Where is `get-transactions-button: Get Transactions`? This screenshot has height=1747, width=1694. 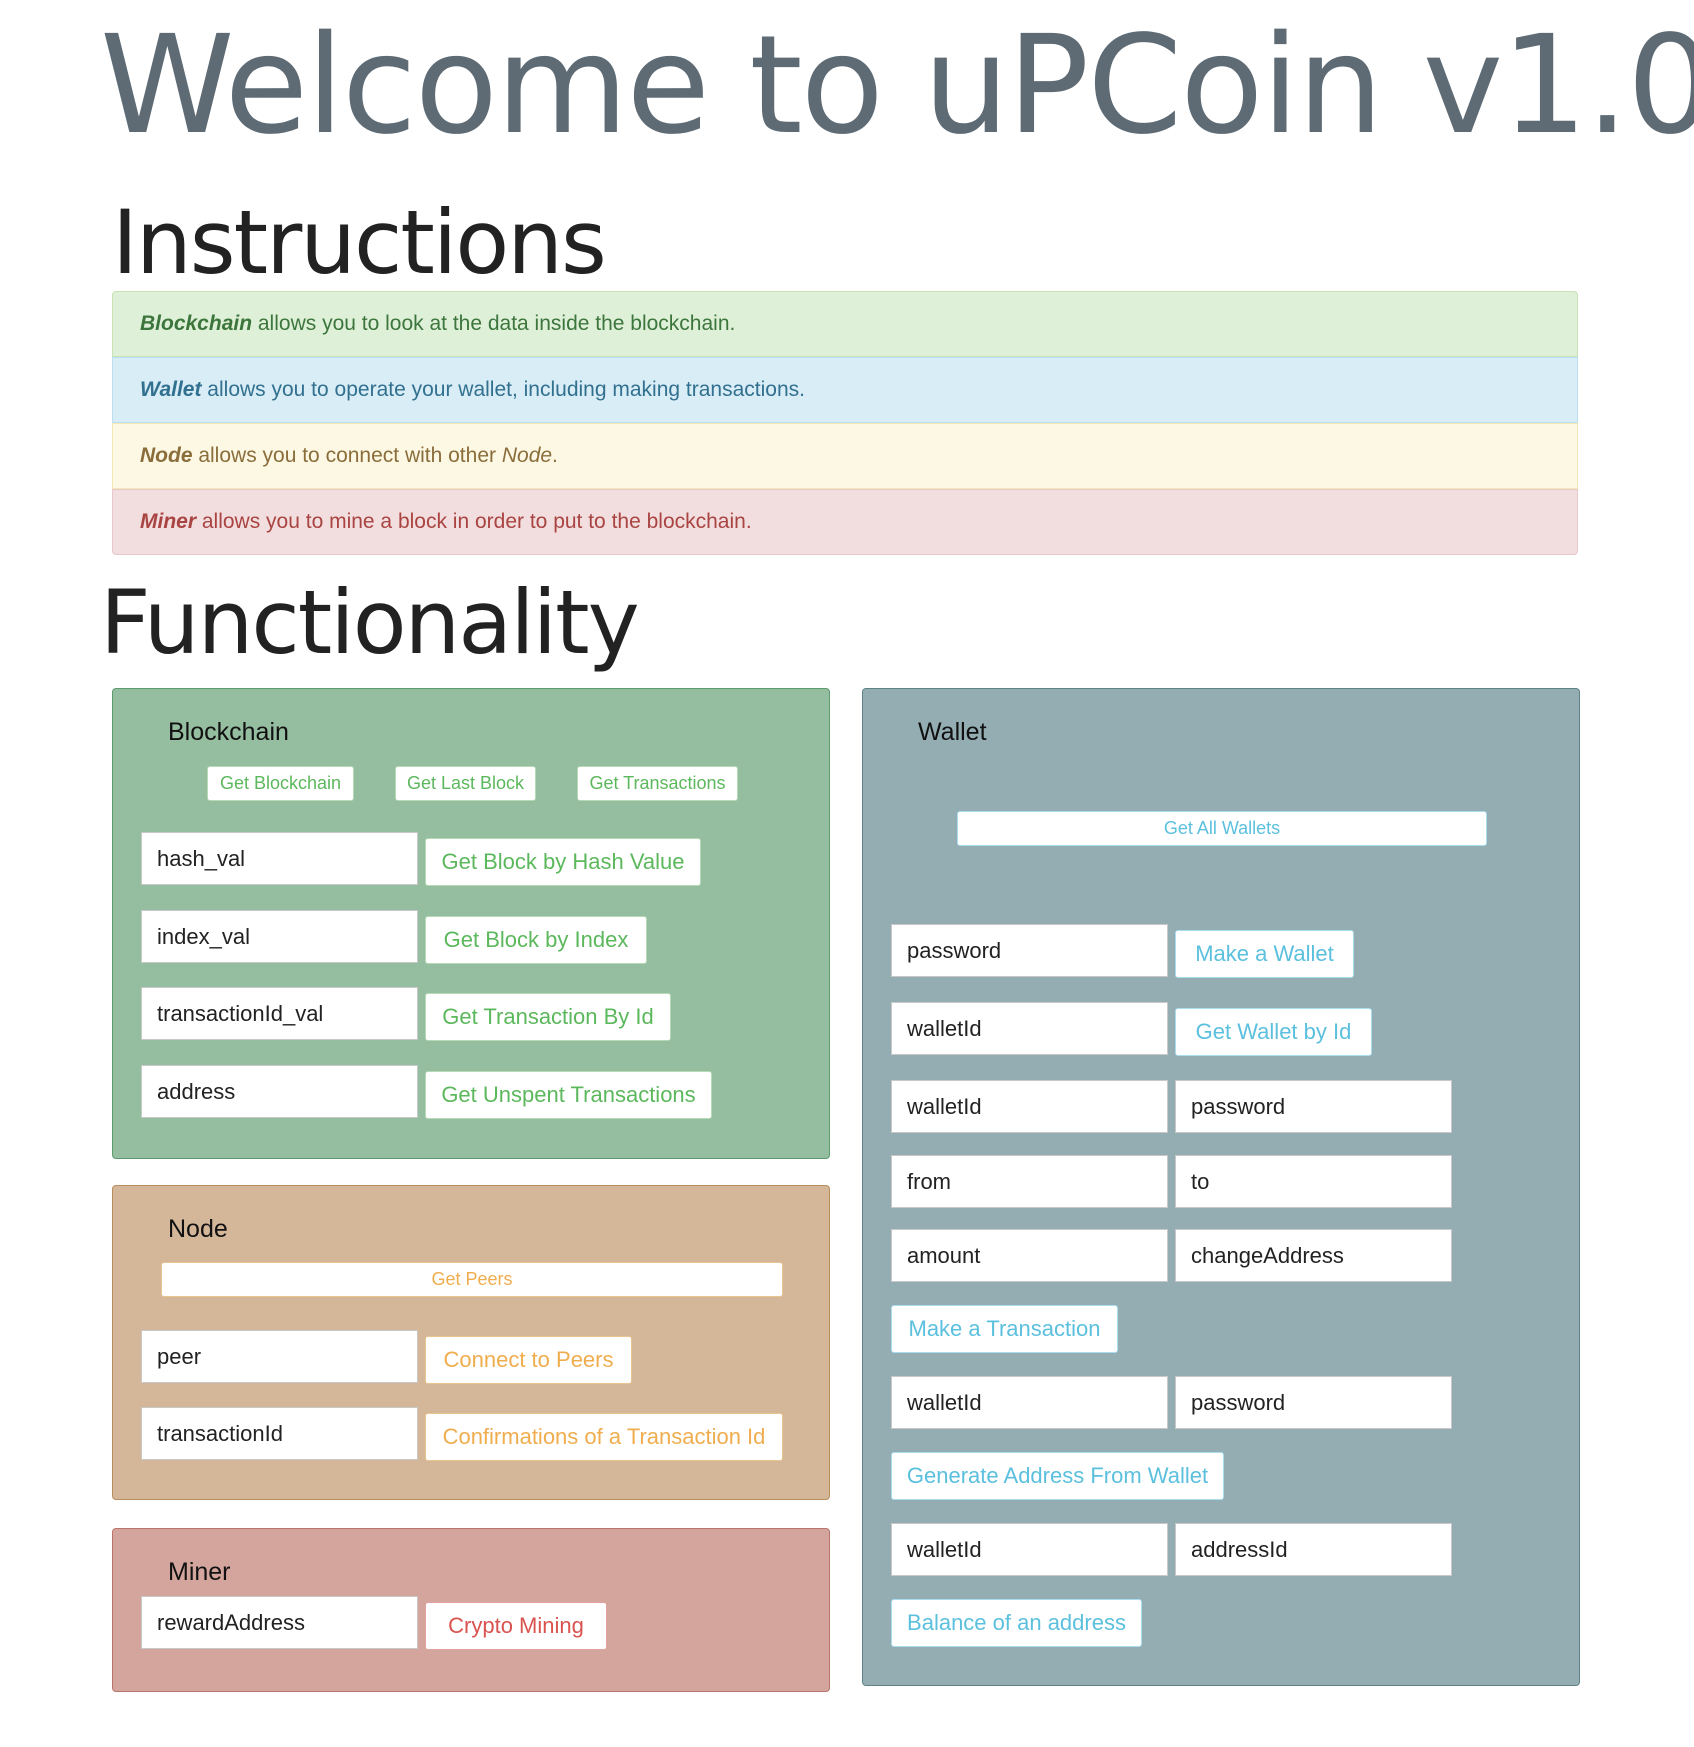 get-transactions-button: Get Transactions is located at coordinates (657, 783).